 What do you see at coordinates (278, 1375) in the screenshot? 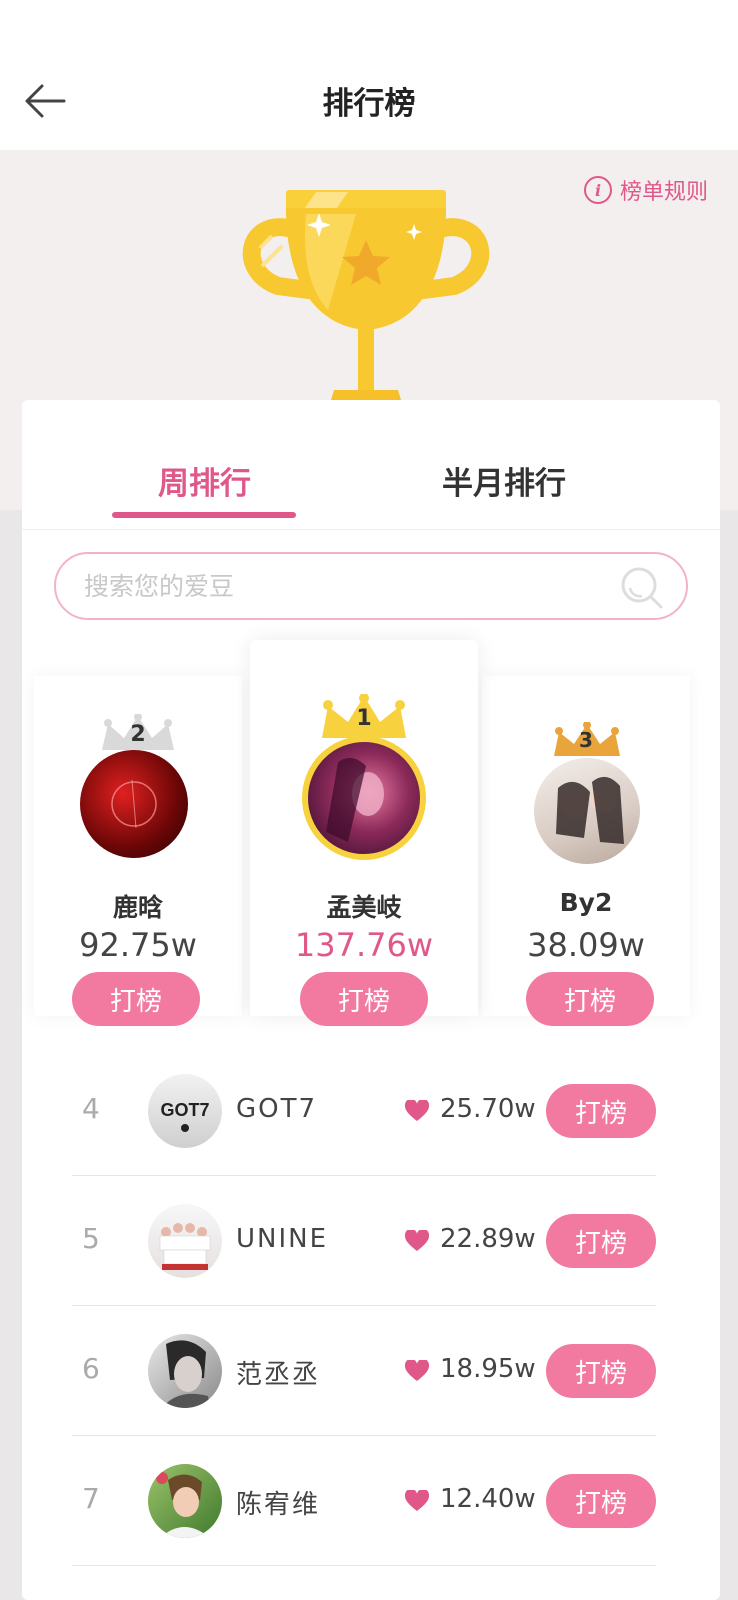
I see `artist-name: 范丞丞` at bounding box center [278, 1375].